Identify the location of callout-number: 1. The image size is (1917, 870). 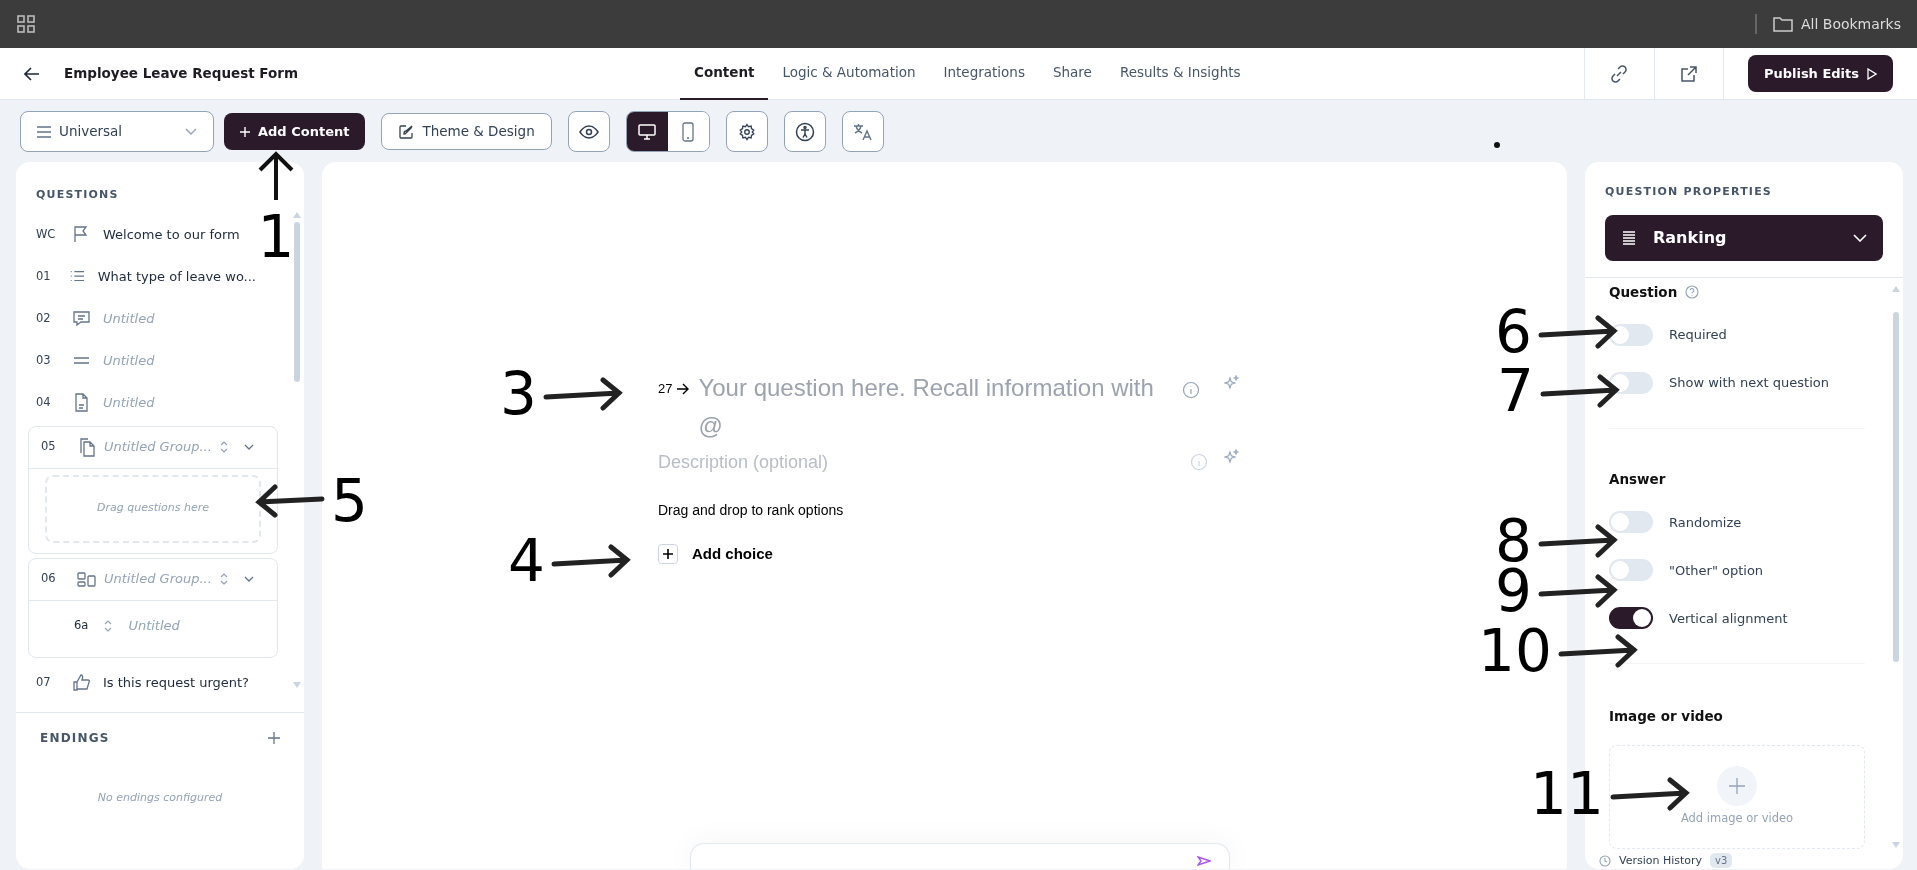
(276, 237).